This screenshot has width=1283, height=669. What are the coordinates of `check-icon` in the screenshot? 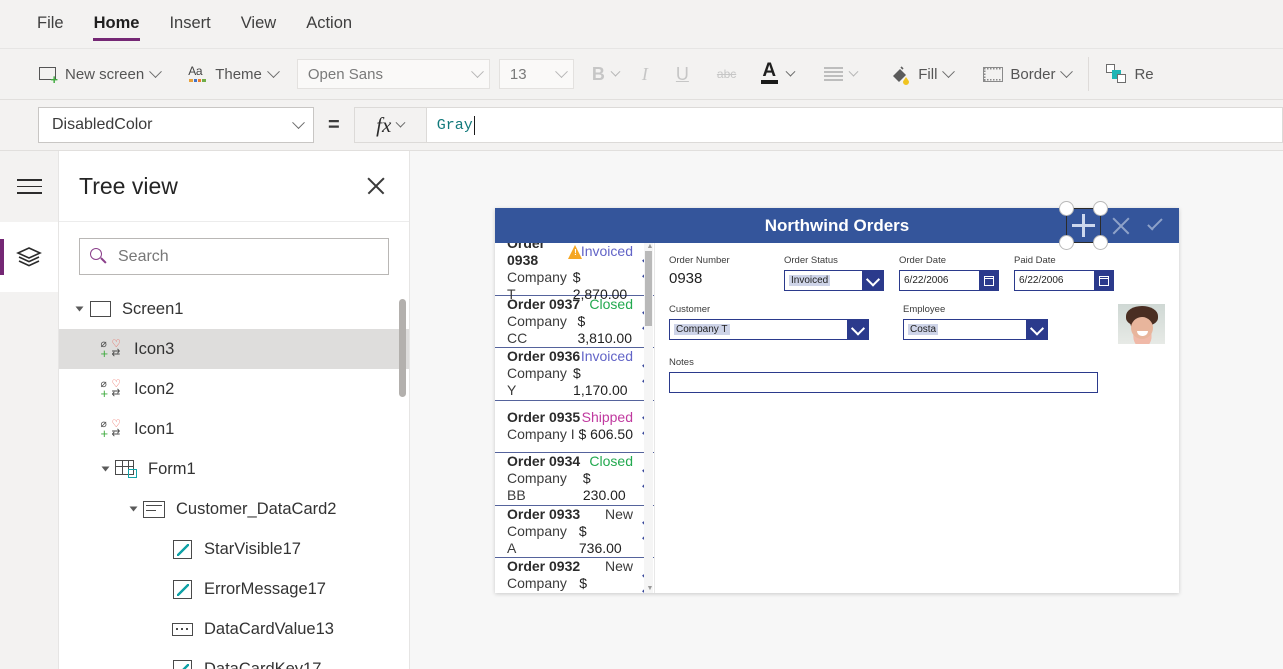 It's located at (1156, 226).